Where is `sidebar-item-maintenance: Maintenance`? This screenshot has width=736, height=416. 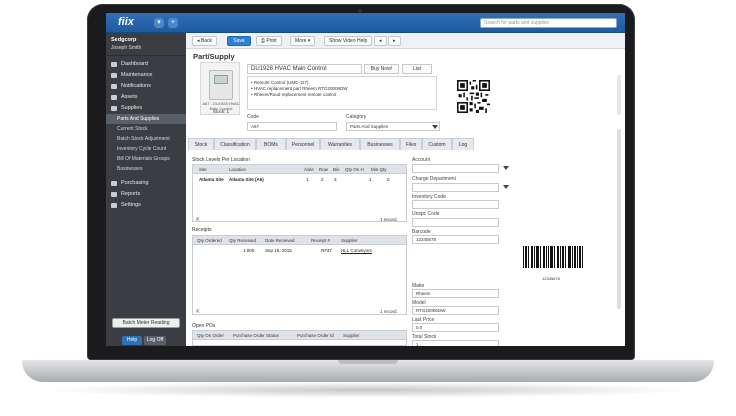 sidebar-item-maintenance: Maintenance is located at coordinates (146, 75).